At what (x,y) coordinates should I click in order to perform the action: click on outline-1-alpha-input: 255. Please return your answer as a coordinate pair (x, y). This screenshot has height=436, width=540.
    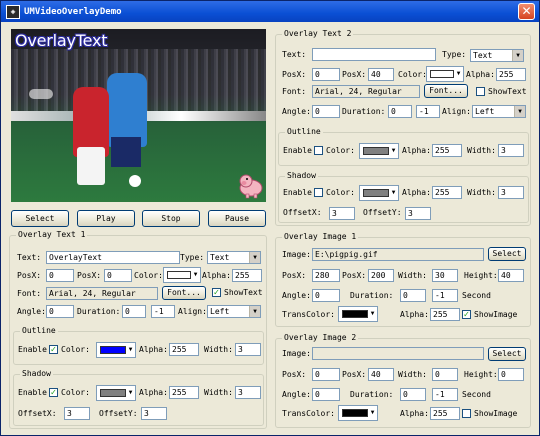
    Looking at the image, I should click on (184, 349).